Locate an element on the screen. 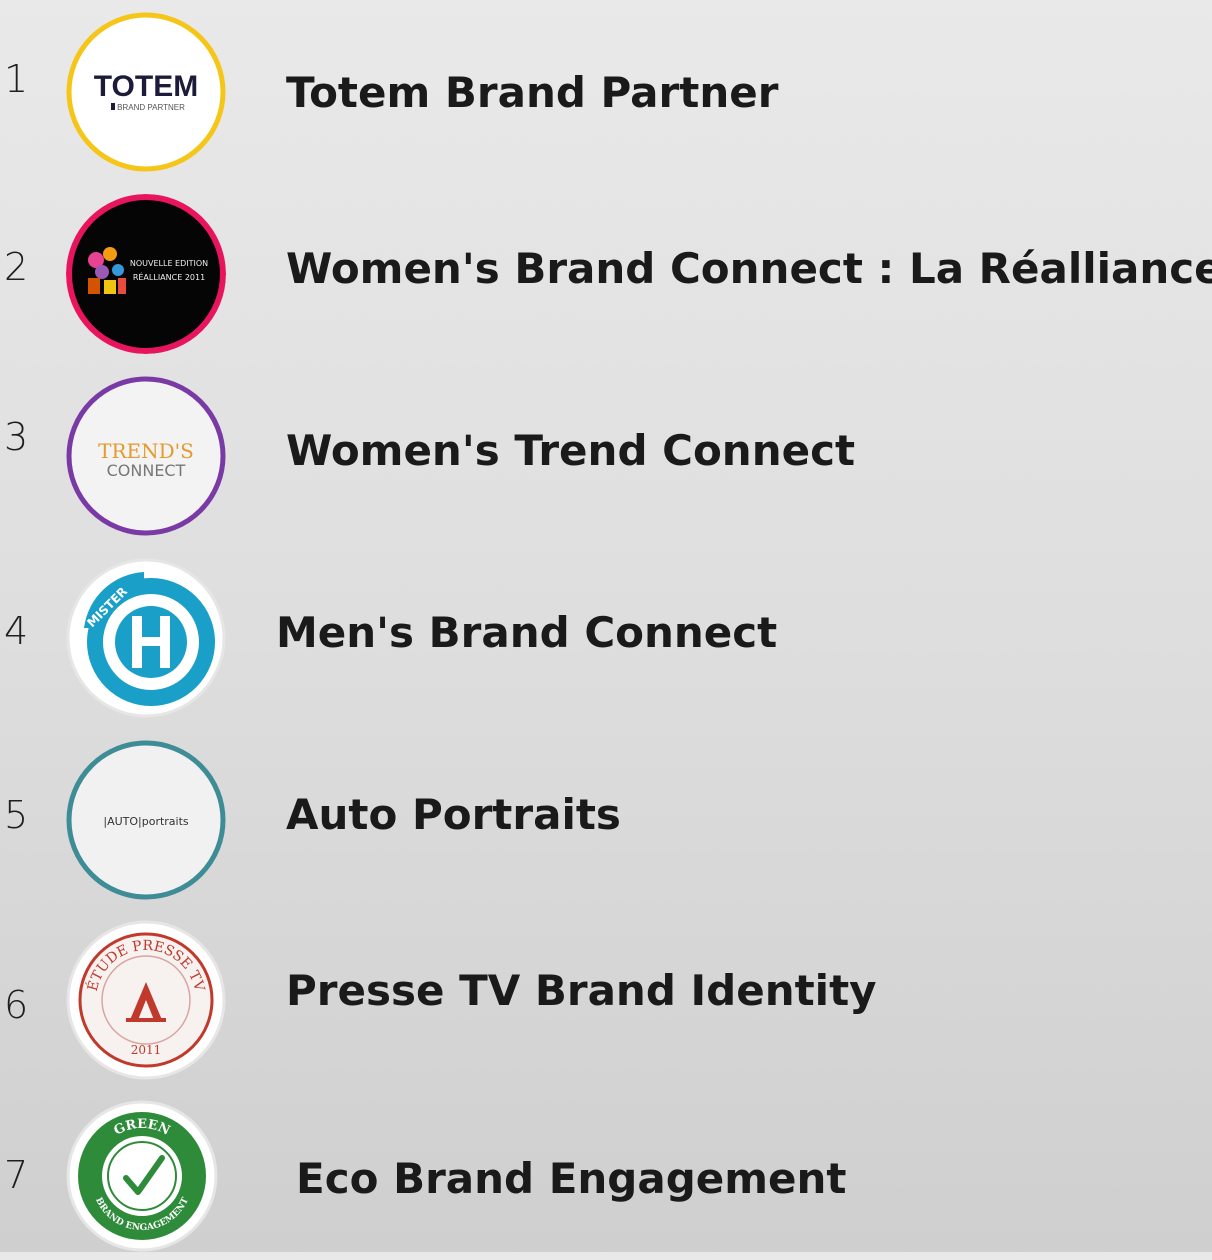 This screenshot has width=1212, height=1260. svg-text: TOTEM is located at coordinates (146, 86).